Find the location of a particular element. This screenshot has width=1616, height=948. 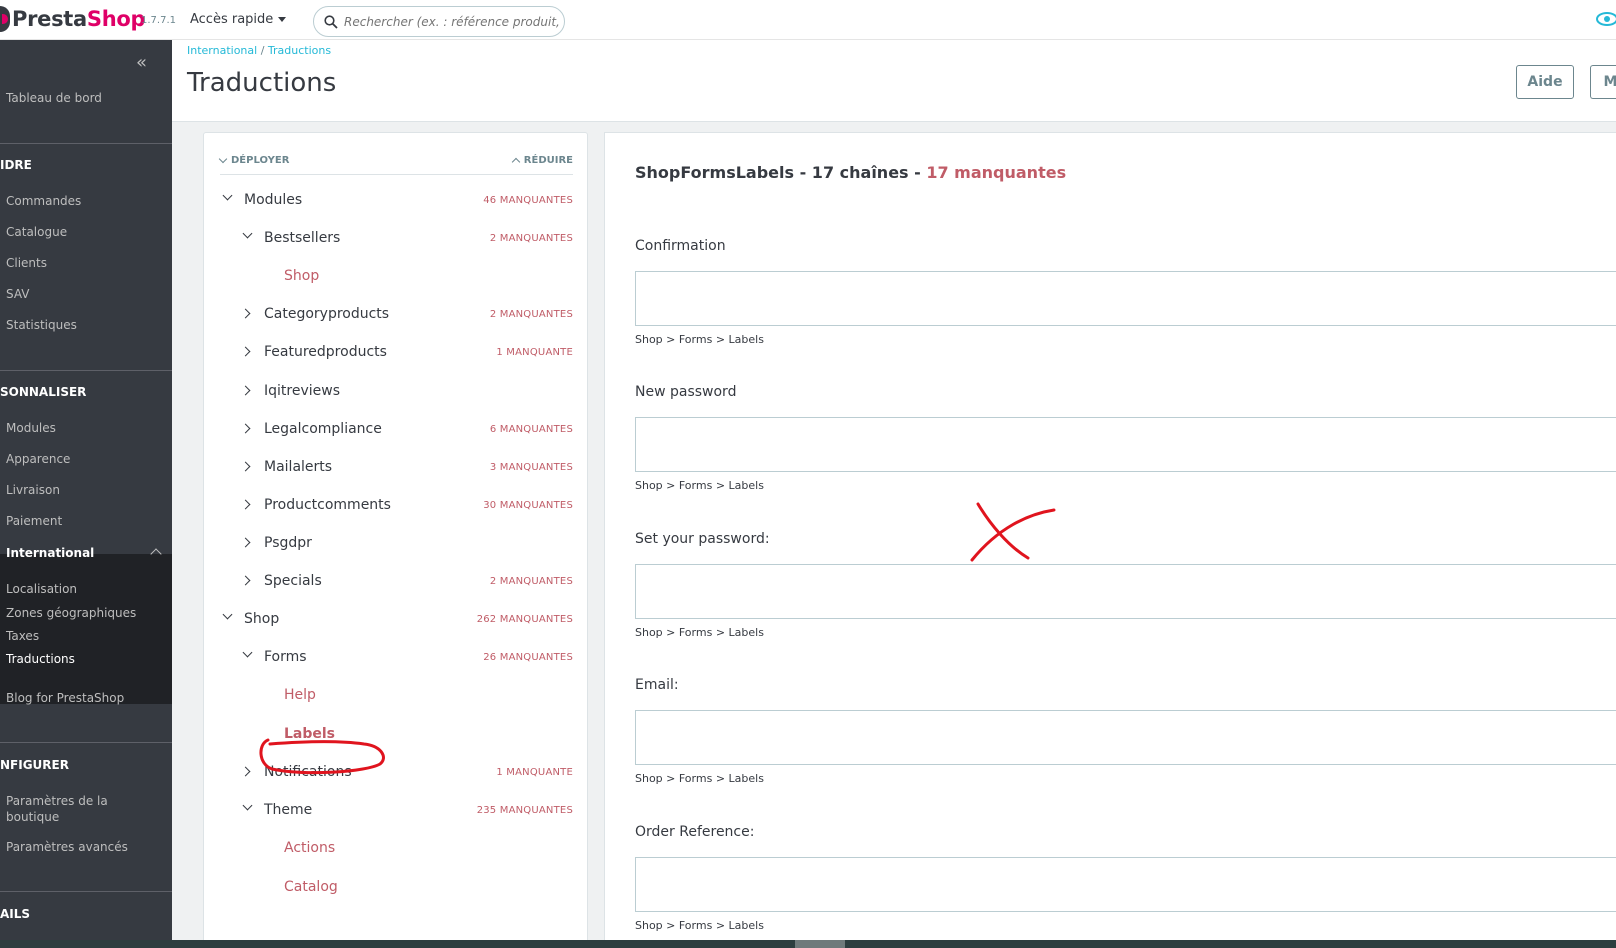

tree-leaf-actions: Actions is located at coordinates (396, 850).